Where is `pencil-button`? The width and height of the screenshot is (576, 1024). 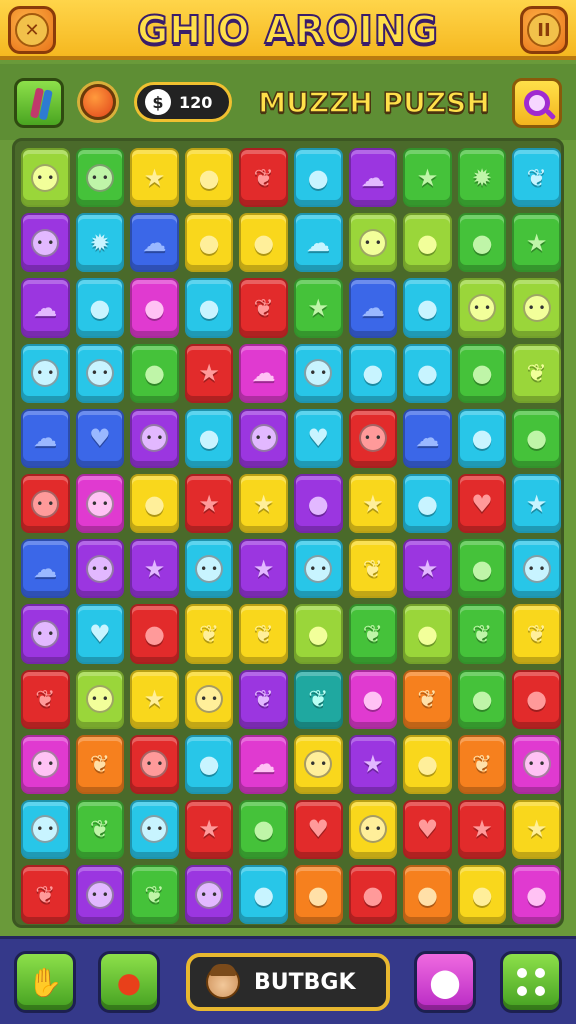
pencil-button is located at coordinates (39, 103).